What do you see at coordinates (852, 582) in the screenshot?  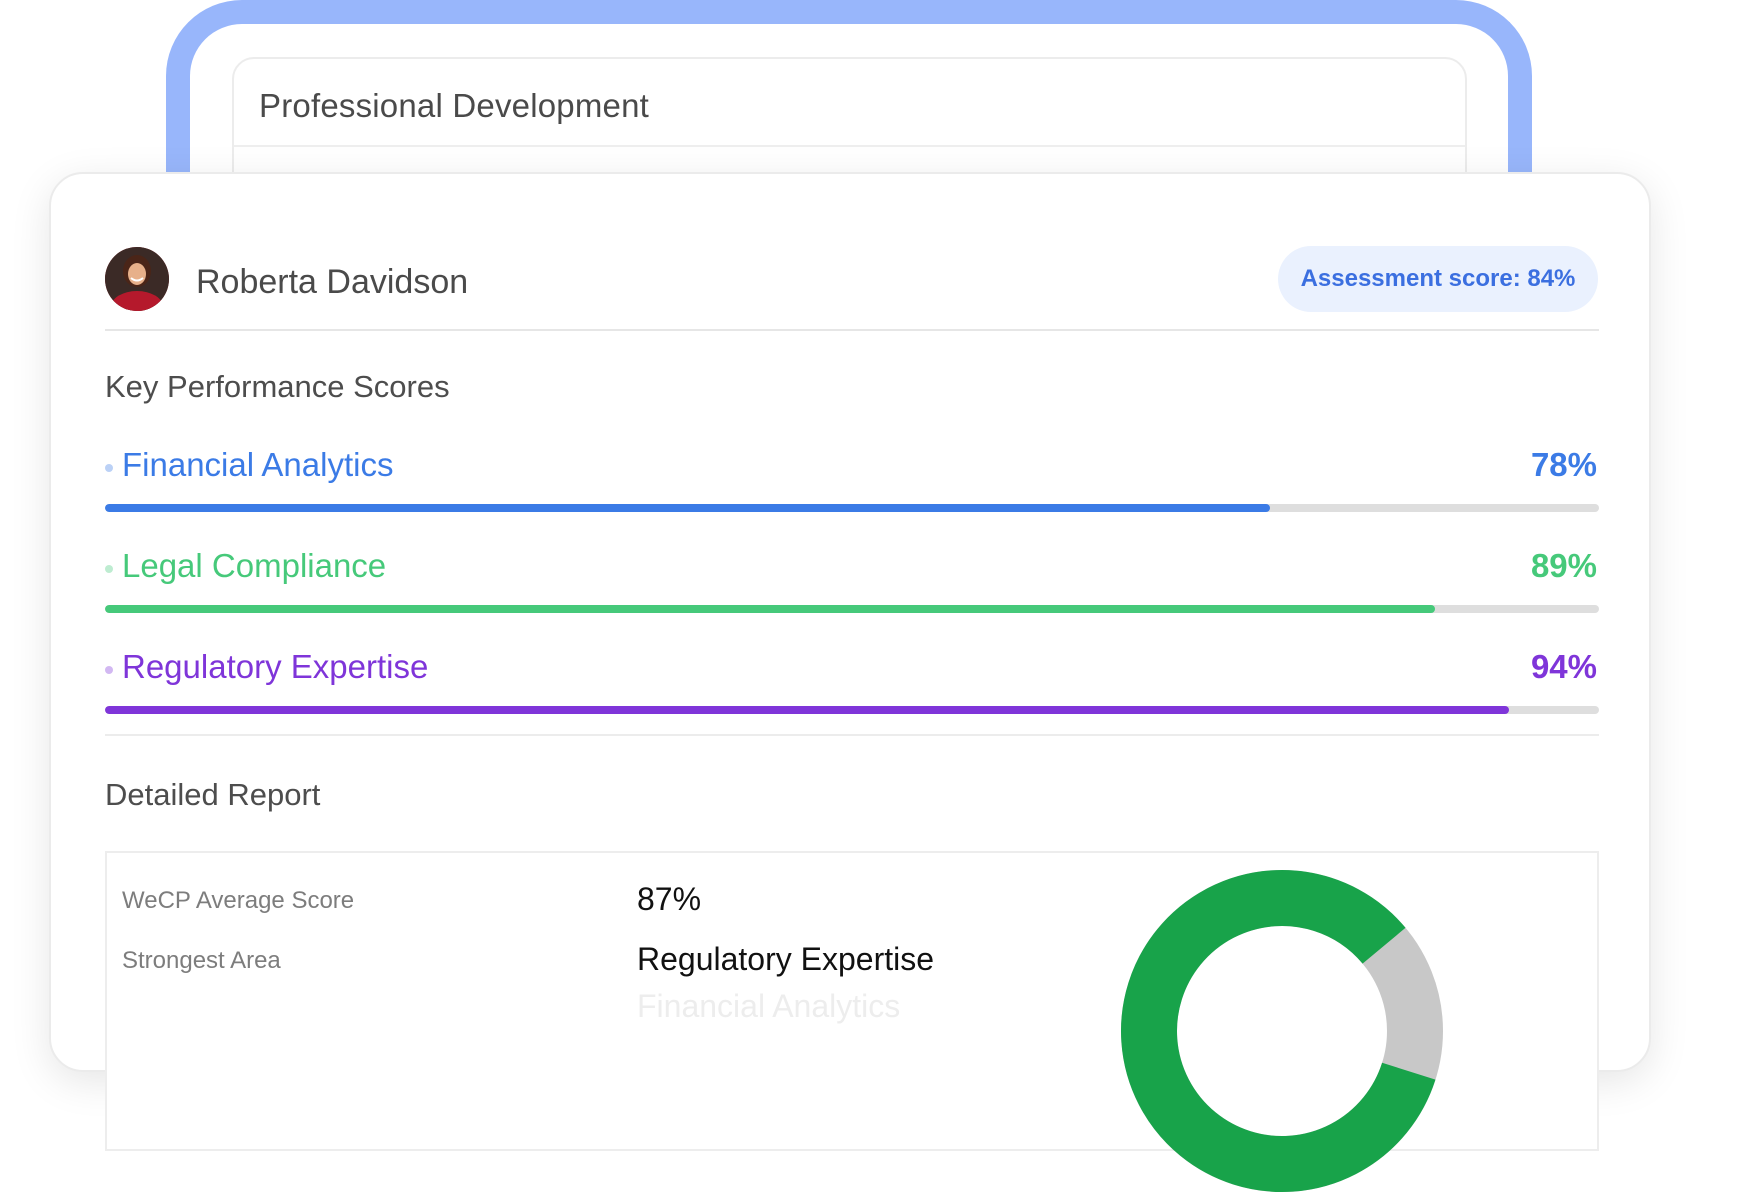 I see `metric-legal-compliance: Legal Compliance 89%` at bounding box center [852, 582].